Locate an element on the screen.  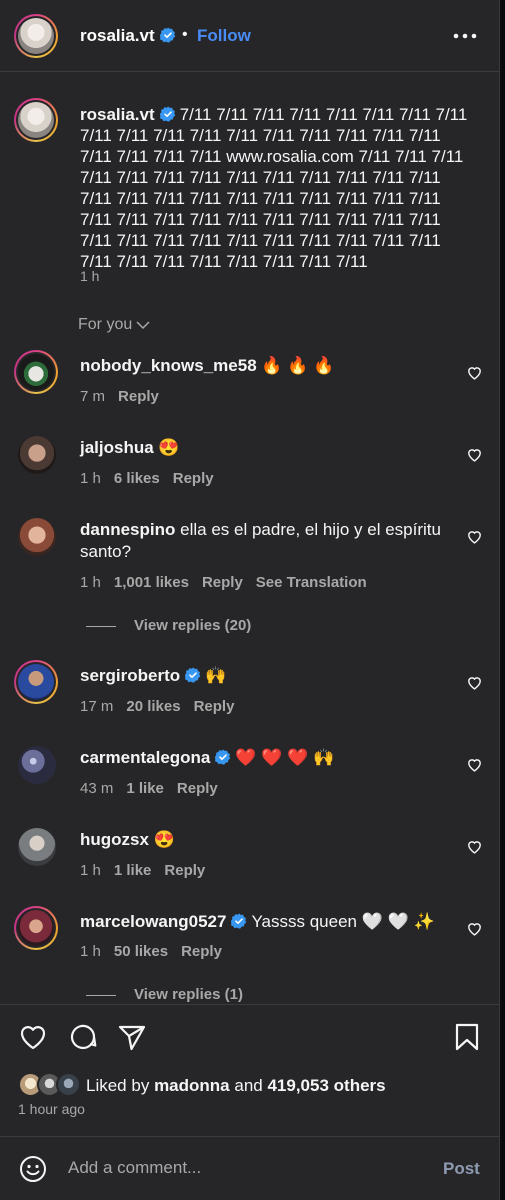
comment-meta: 17 m 20 likes Reply is located at coordinates (163, 706).